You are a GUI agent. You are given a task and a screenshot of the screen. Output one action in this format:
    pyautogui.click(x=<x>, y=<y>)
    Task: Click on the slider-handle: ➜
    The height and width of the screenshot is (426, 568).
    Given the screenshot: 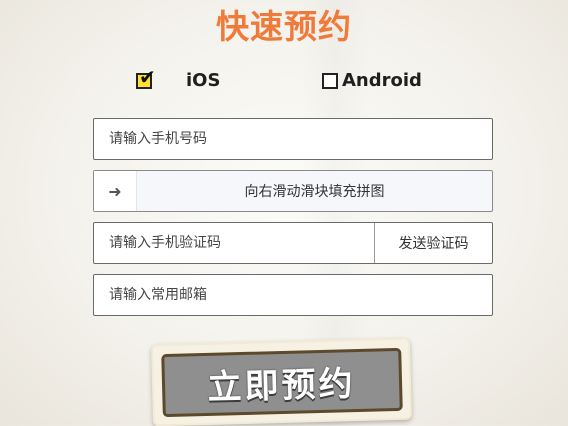 What is the action you would take?
    pyautogui.click(x=115, y=191)
    